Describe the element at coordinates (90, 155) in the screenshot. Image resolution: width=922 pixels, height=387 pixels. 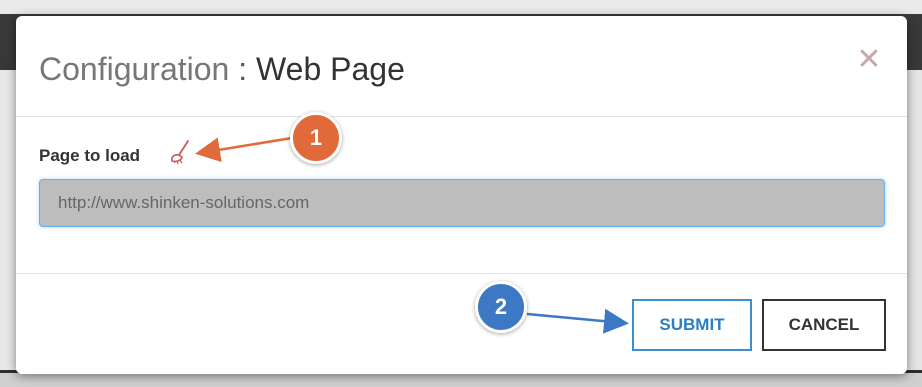
I see `page-to-load-label: Page to load` at that location.